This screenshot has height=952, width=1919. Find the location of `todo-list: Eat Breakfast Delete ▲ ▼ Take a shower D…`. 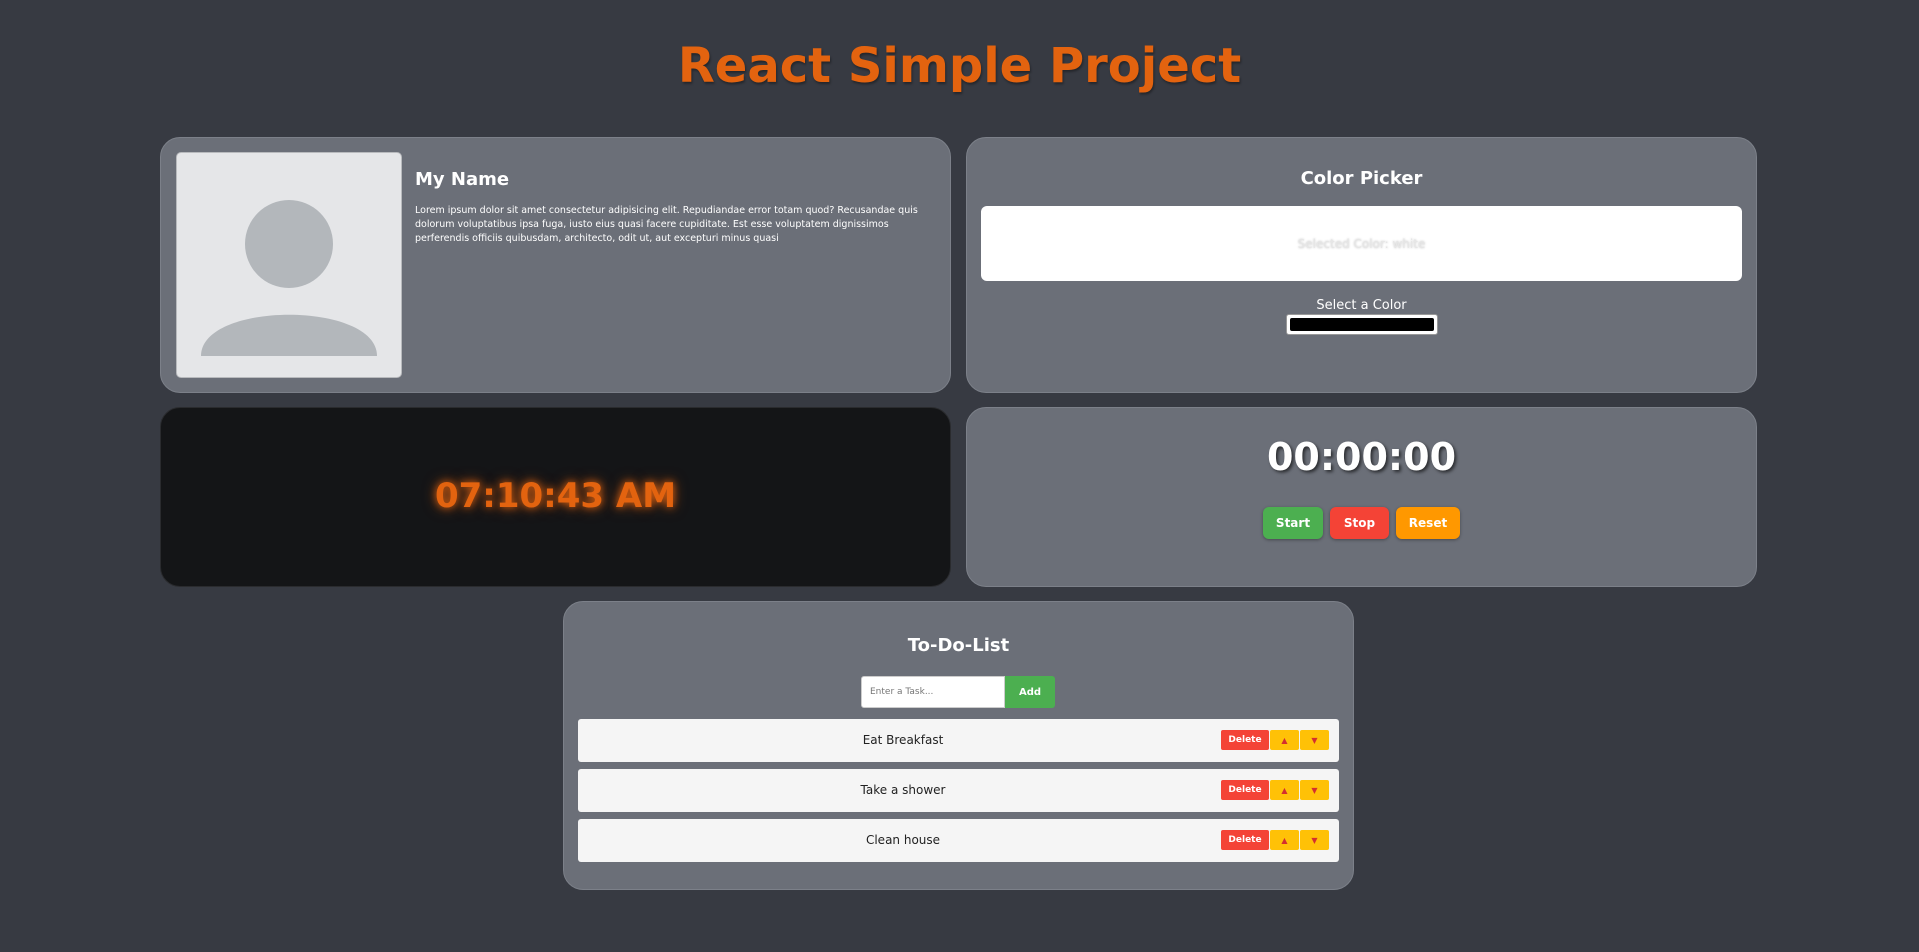

todo-list: Eat Breakfast Delete ▲ ▼ Take a shower D… is located at coordinates (958, 794).